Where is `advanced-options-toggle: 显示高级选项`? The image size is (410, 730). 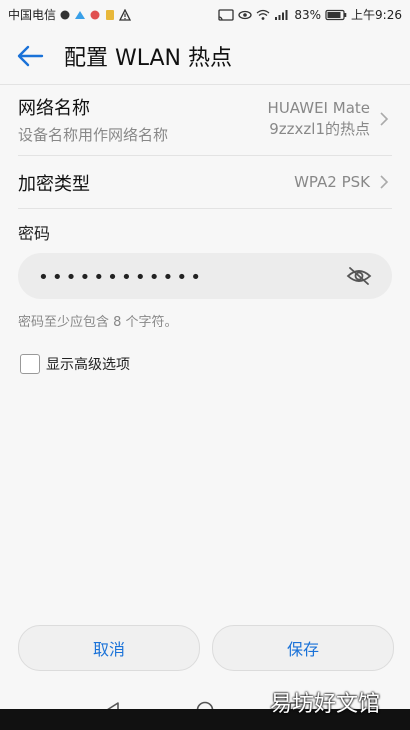
advanced-options-toggle: 显示高级选项 is located at coordinates (75, 364).